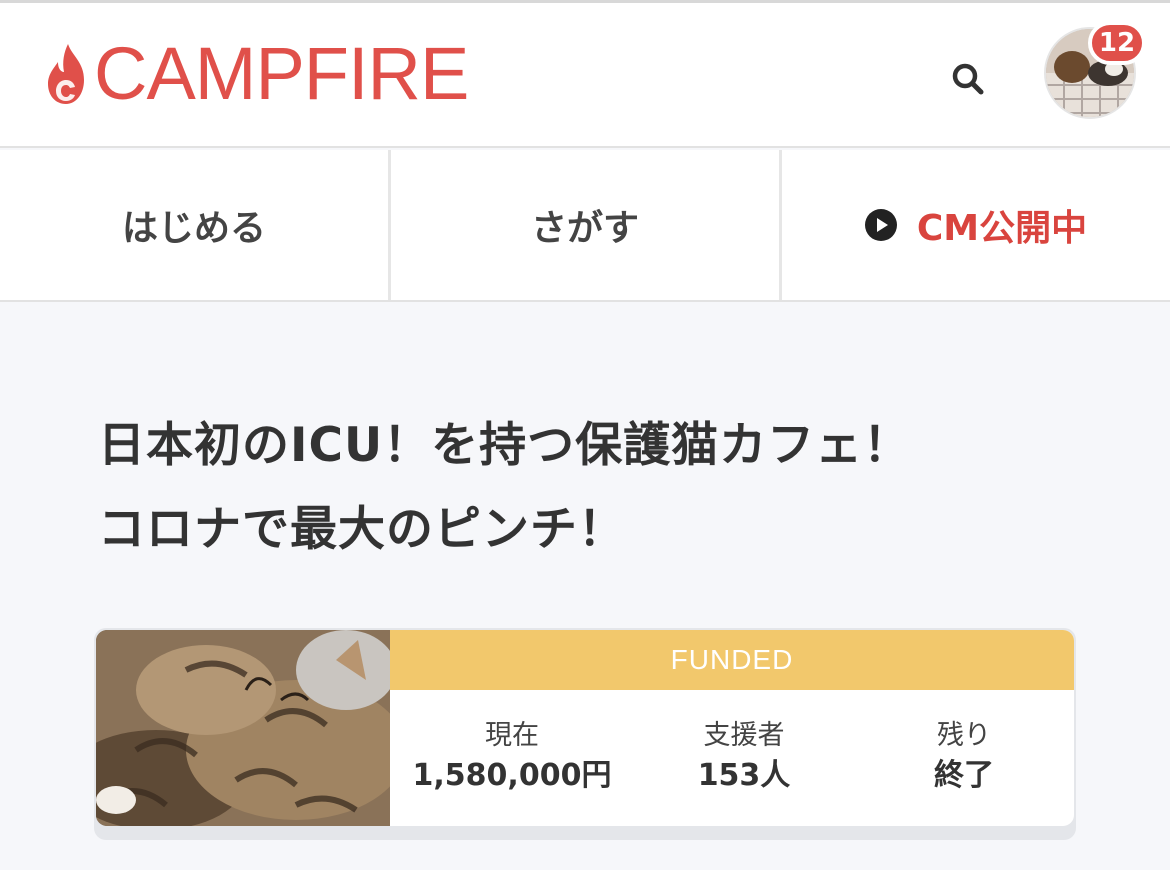 The image size is (1170, 870). What do you see at coordinates (362, 529) in the screenshot?
I see `project-title-line2: コロナで最大のピンチ！` at bounding box center [362, 529].